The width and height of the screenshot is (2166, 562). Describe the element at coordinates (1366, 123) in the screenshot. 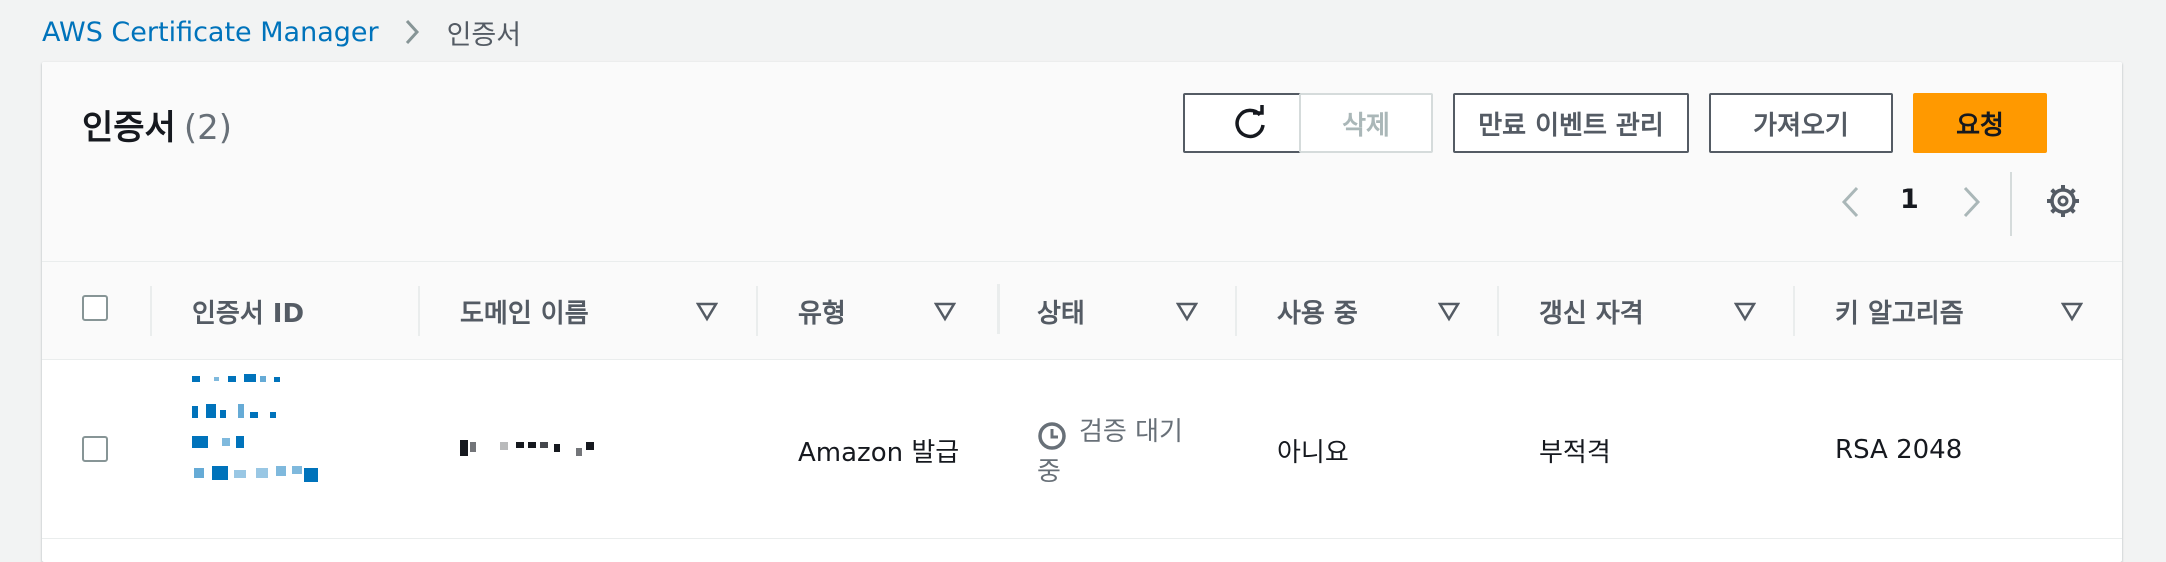

I see `delete-button: 삭제` at that location.